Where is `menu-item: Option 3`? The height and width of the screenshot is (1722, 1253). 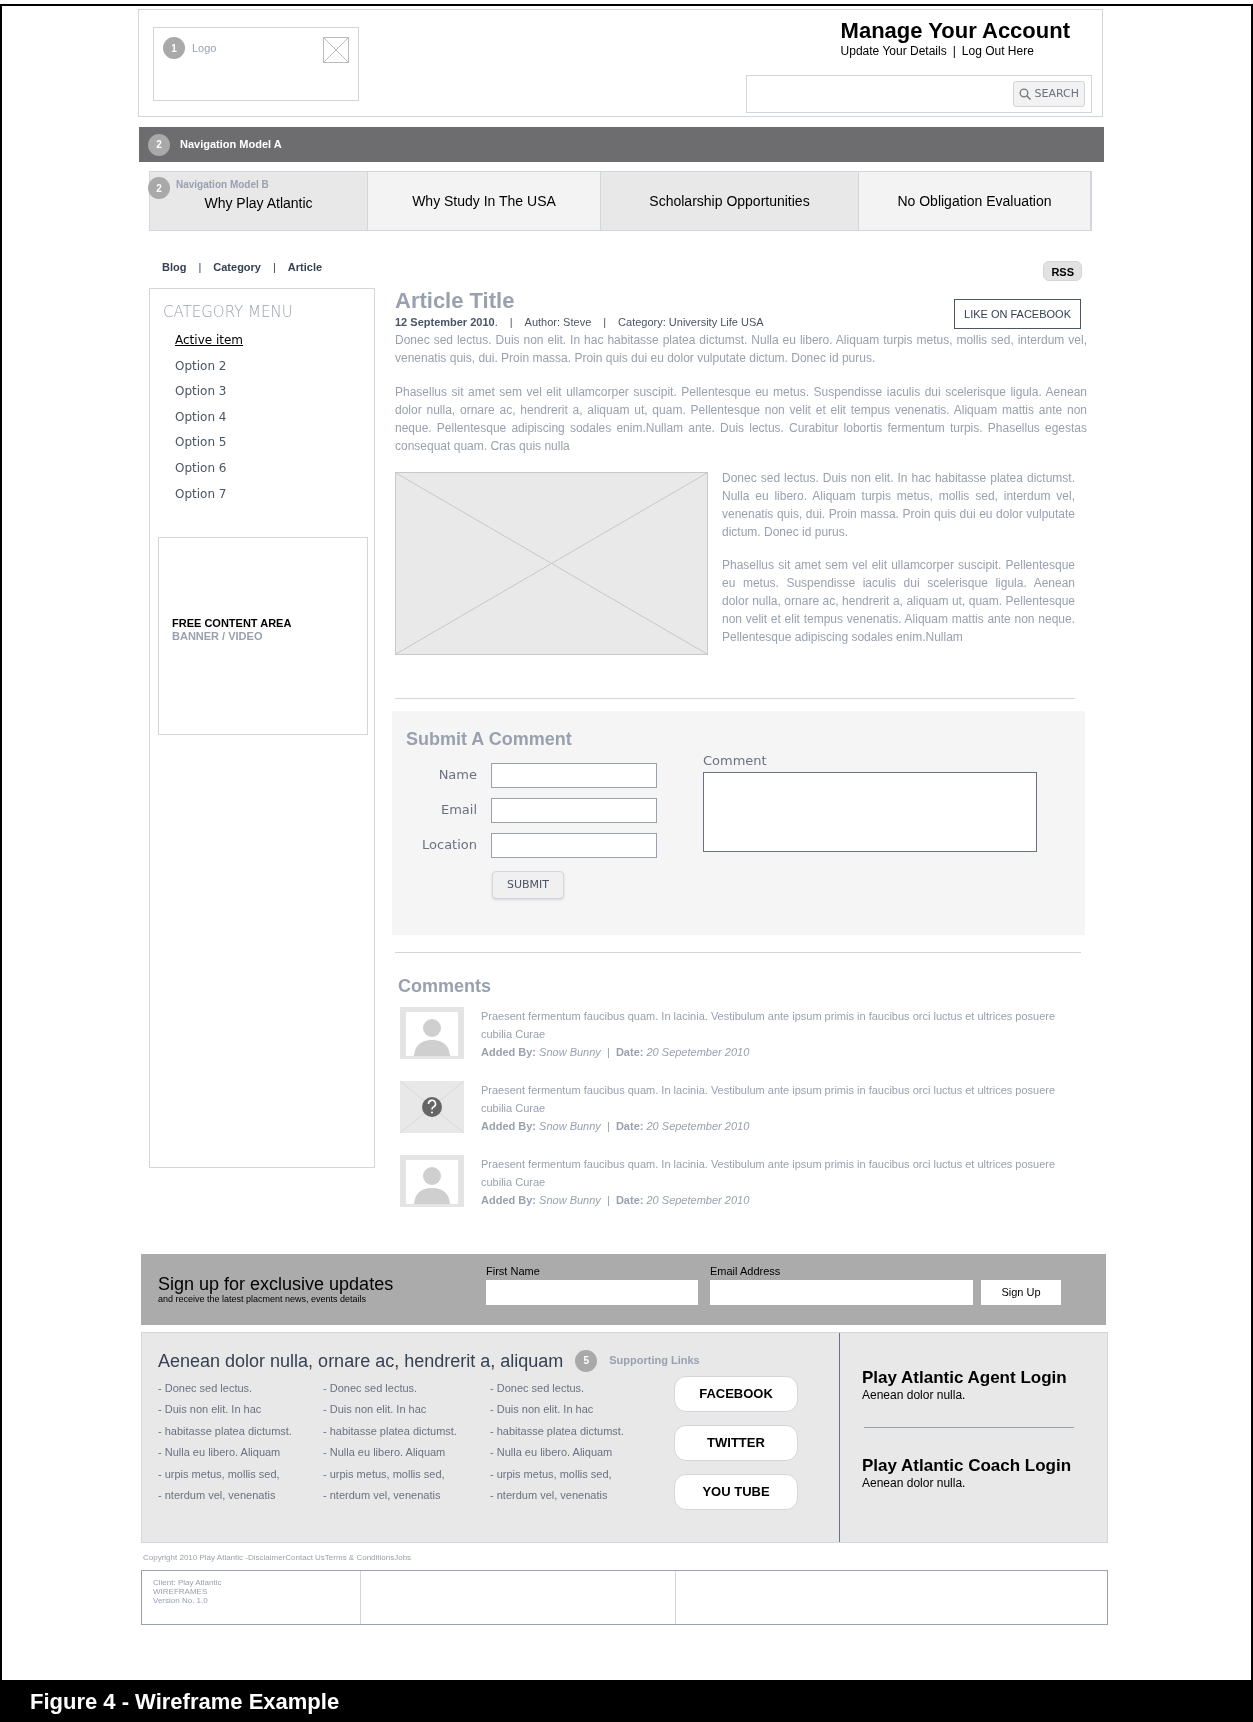
menu-item: Option 3 is located at coordinates (201, 395).